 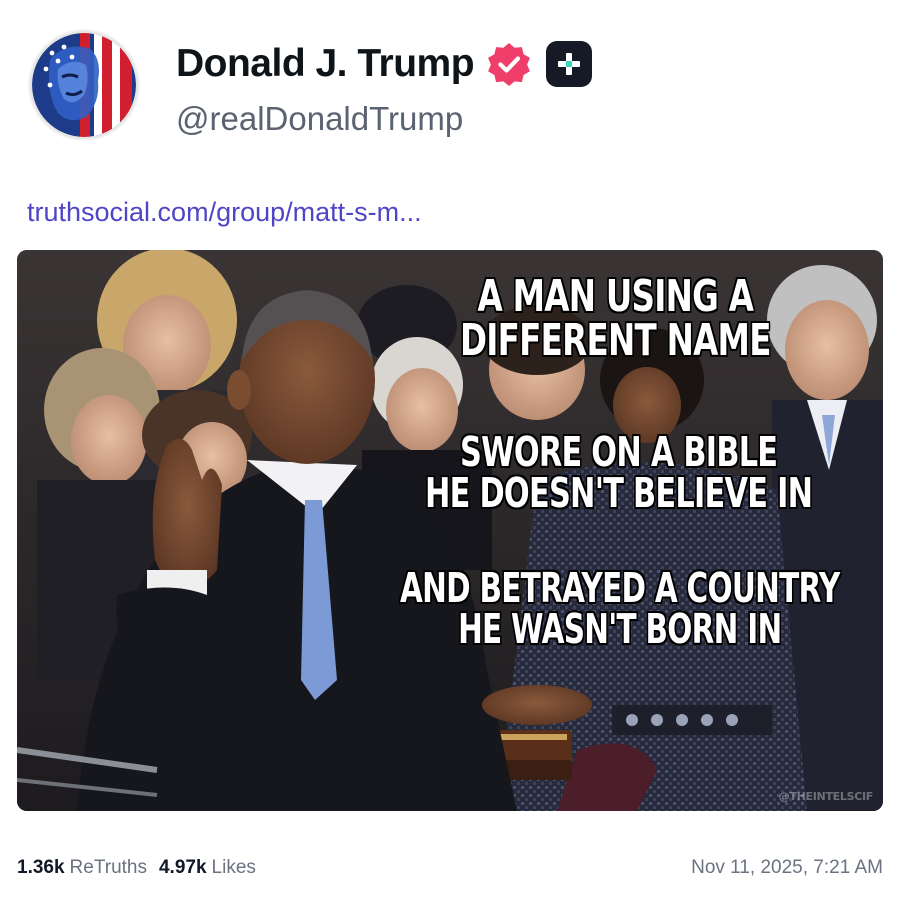 What do you see at coordinates (620, 588) in the screenshot?
I see `meme-caption-3-line-1: AND BETRAYED A COUNTRY` at bounding box center [620, 588].